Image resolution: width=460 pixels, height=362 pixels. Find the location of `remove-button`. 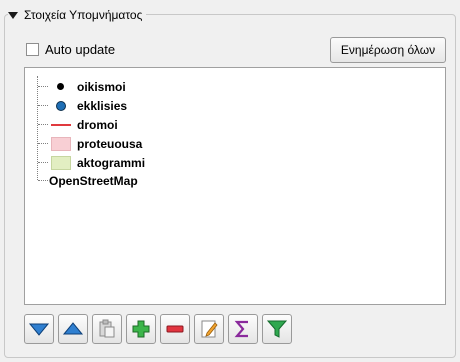

remove-button is located at coordinates (175, 329).